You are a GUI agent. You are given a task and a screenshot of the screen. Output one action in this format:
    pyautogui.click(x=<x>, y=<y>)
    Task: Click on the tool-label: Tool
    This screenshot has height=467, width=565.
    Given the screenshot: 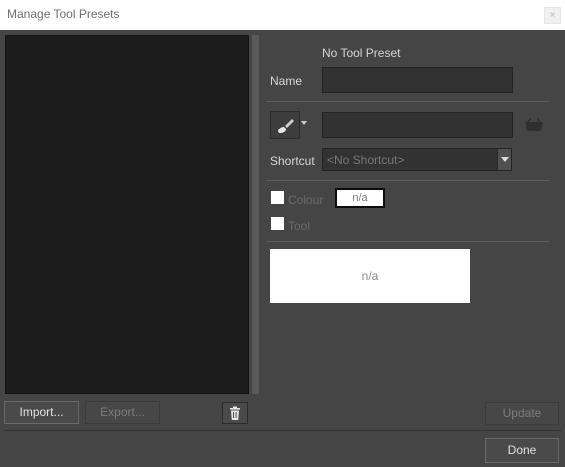 What is the action you would take?
    pyautogui.click(x=299, y=226)
    